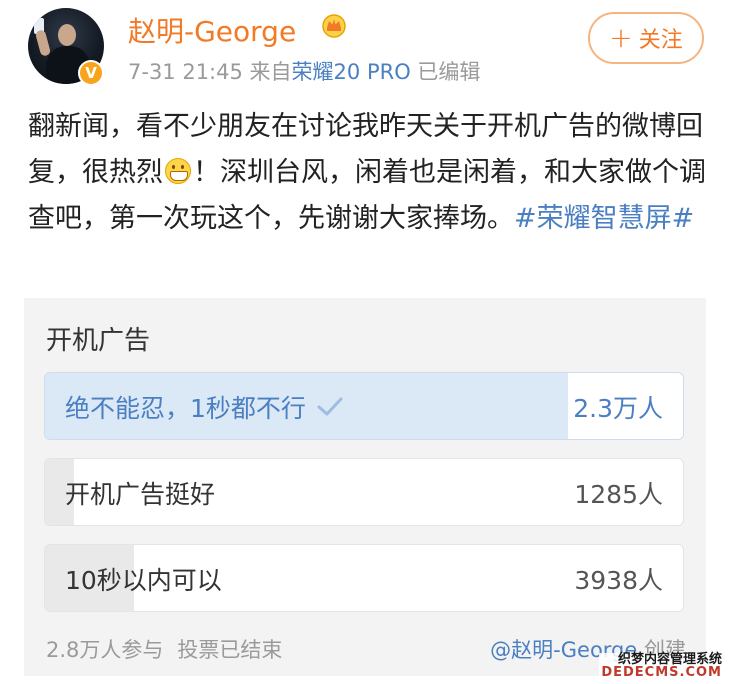 This screenshot has width=730, height=684. Describe the element at coordinates (661, 660) in the screenshot. I see `watermark-line1: 织梦内容管理系统` at that location.